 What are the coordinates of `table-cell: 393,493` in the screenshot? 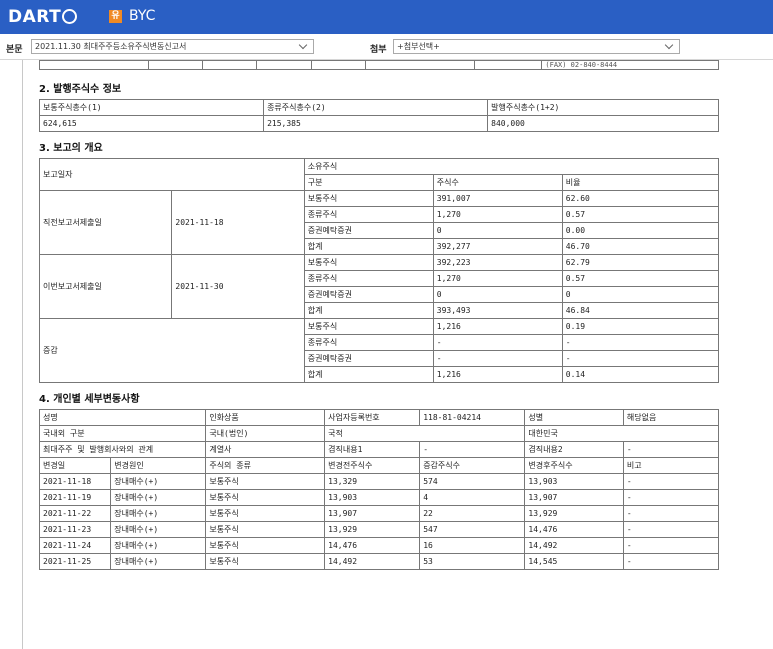 It's located at (497, 310).